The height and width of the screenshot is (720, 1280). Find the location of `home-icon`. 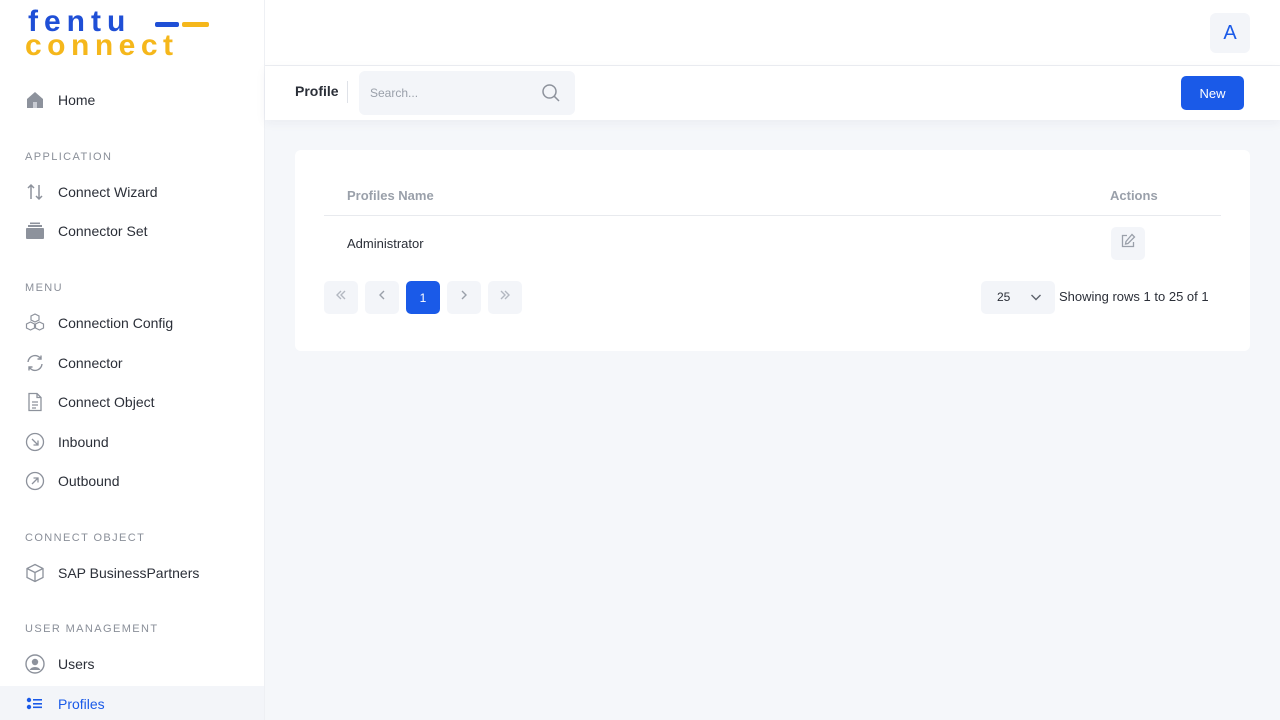

home-icon is located at coordinates (35, 100).